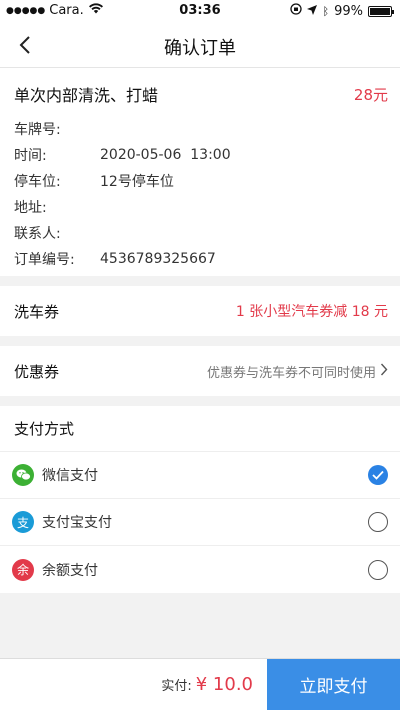 The image size is (400, 710). Describe the element at coordinates (86, 95) in the screenshot. I see `order-service-name: 单次内部清洗、打蜡` at that location.